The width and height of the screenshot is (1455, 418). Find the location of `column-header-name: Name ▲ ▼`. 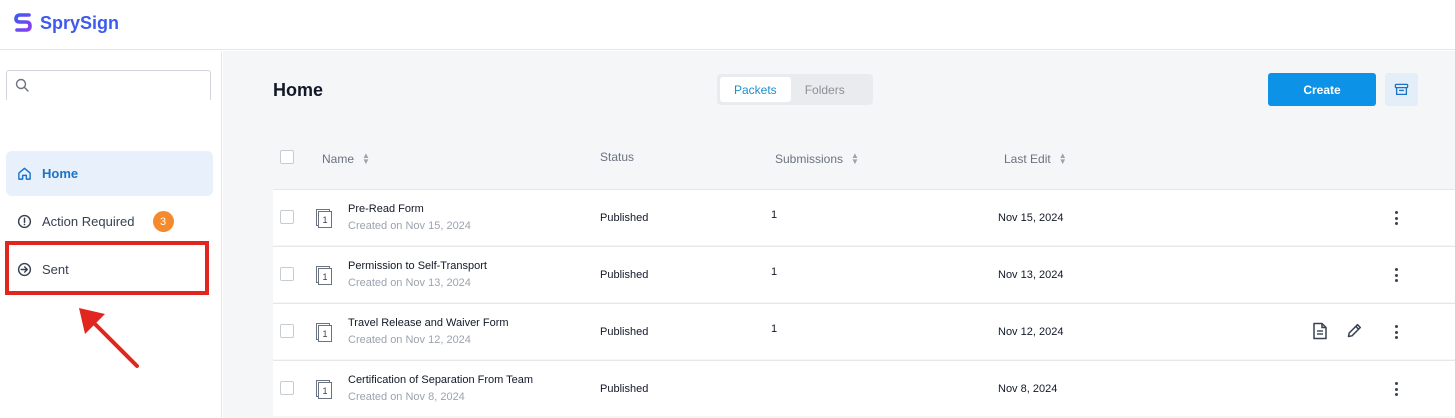

column-header-name: Name ▲ ▼ is located at coordinates (346, 159).